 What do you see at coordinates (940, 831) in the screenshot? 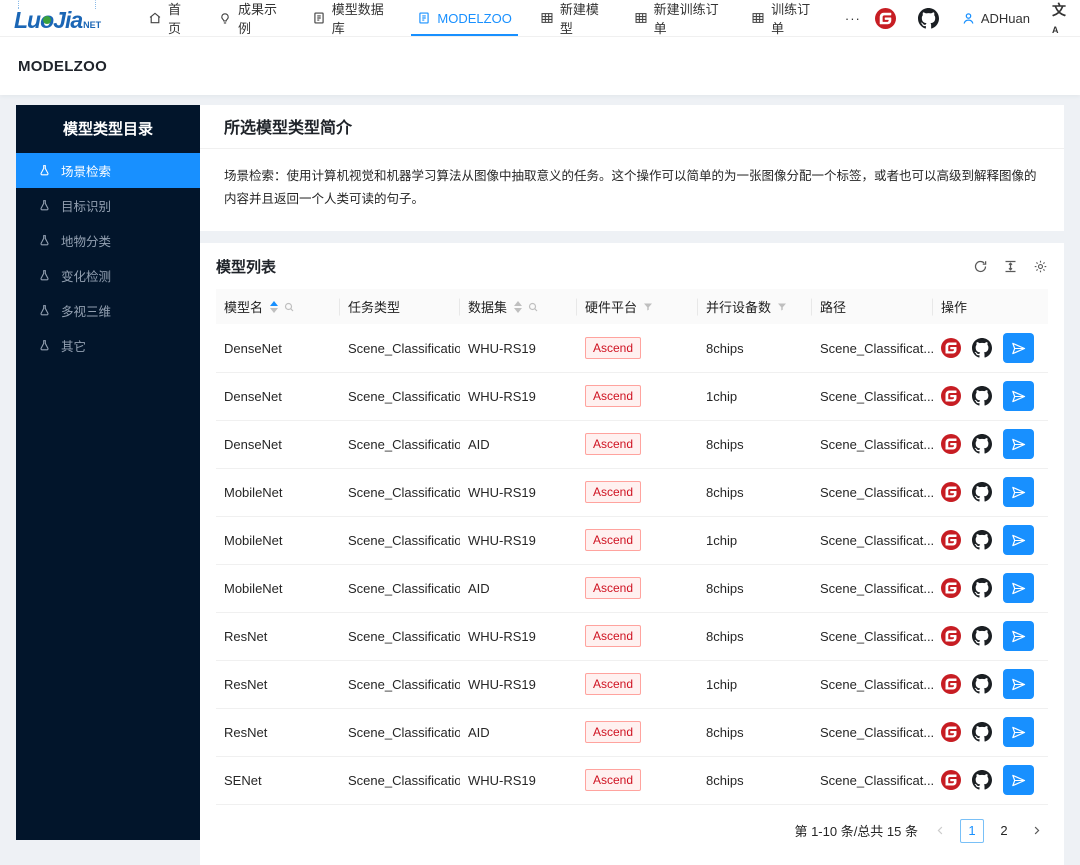
I see `prev-page-button` at bounding box center [940, 831].